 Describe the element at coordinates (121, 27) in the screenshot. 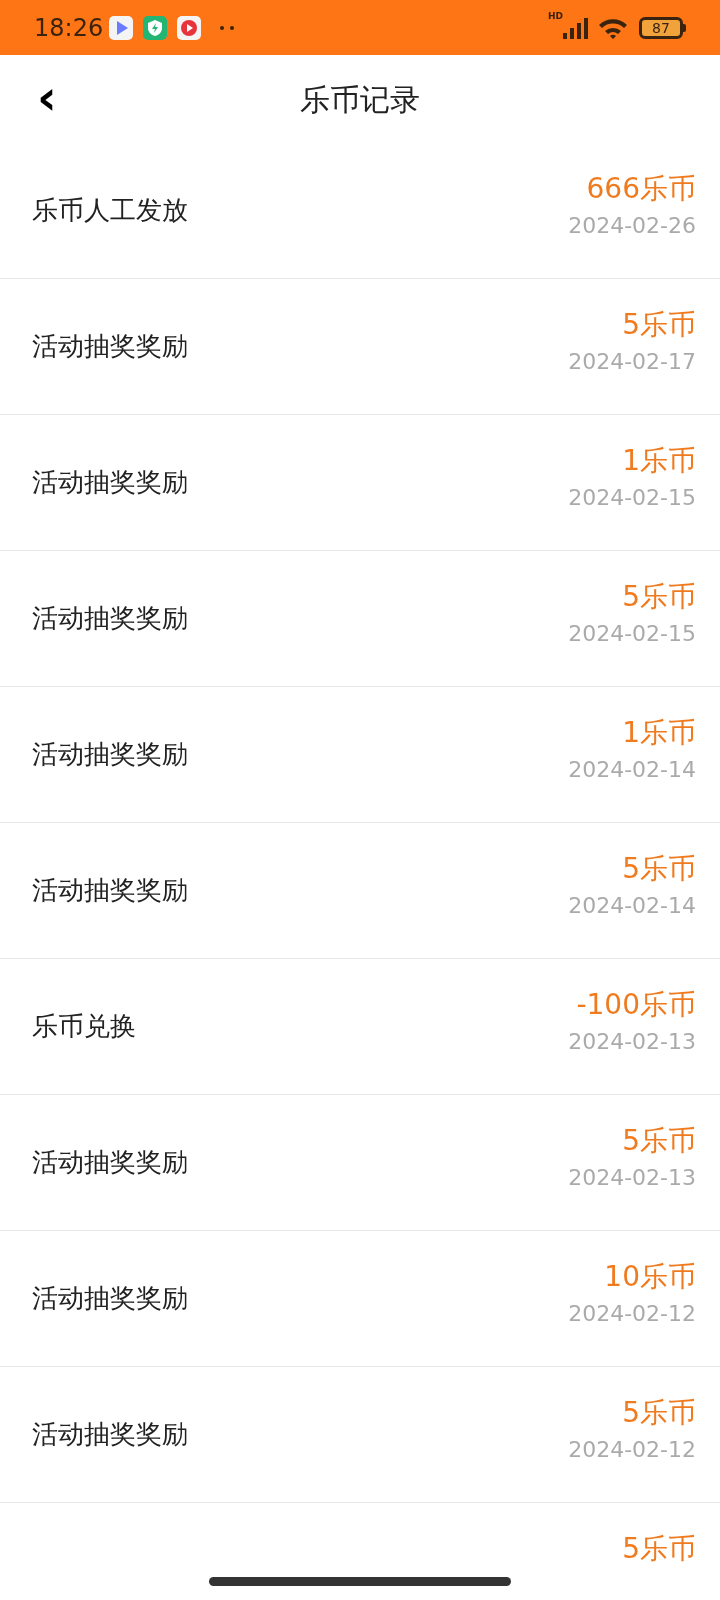

I see `play-app-icon` at that location.